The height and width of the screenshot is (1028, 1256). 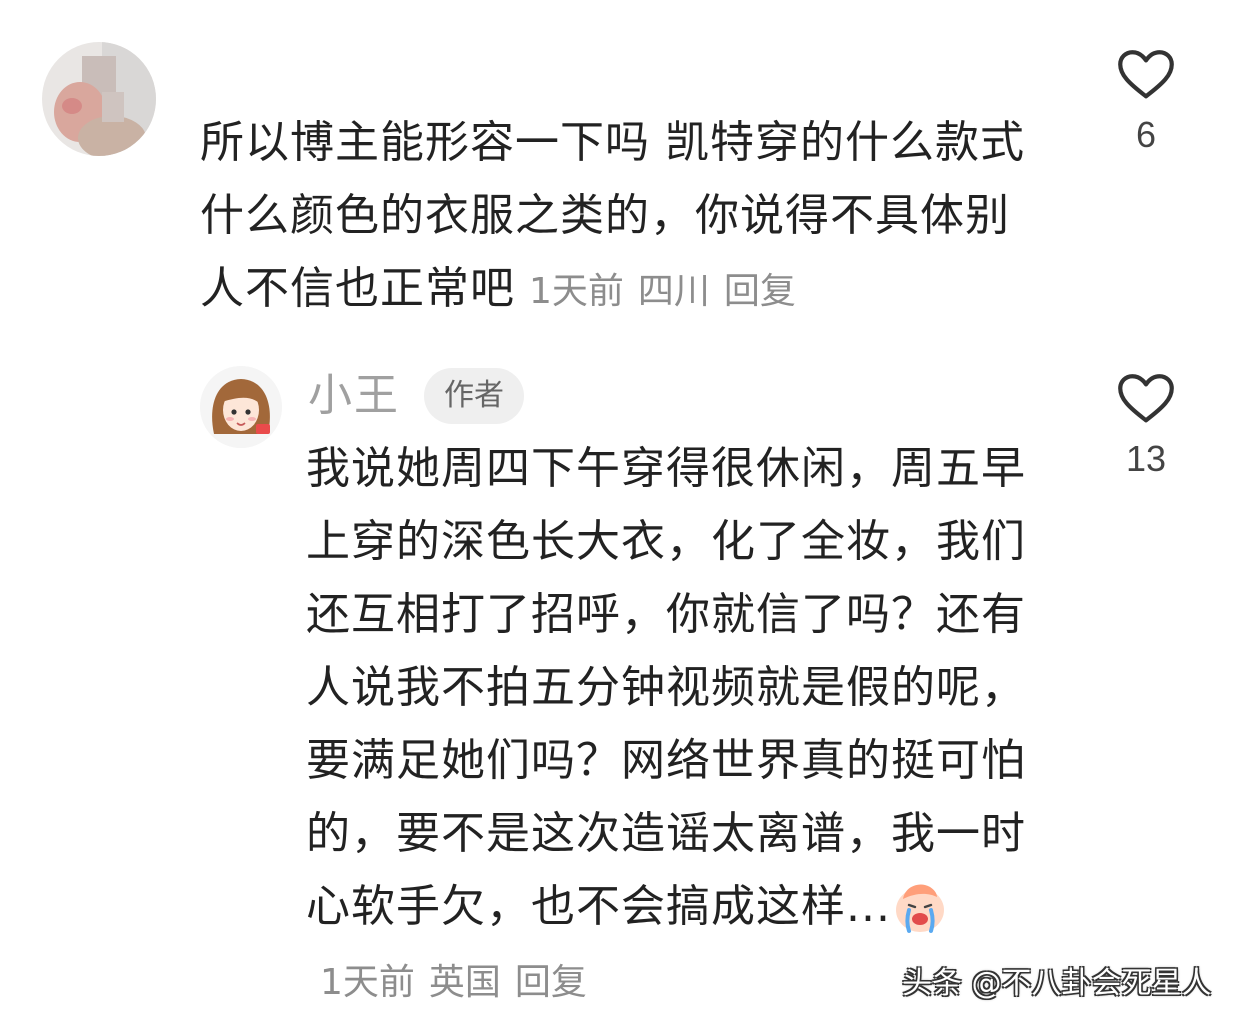 I want to click on like-count: 13, so click(x=1146, y=458).